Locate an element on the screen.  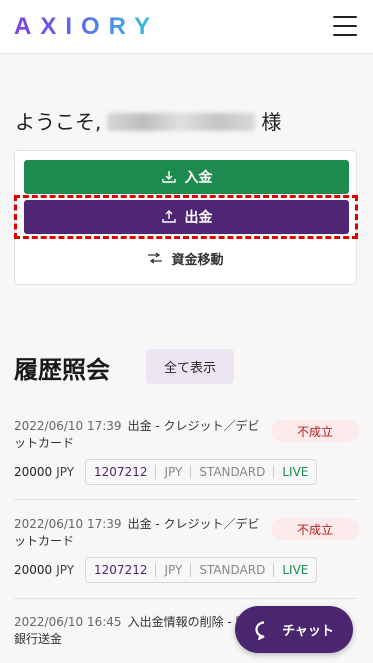
top-header: AXIORY is located at coordinates (186, 27).